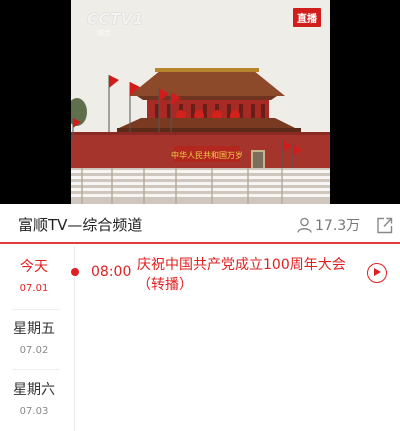 The width and height of the screenshot is (400, 431). I want to click on gate-banner: 中华人民共和国万岁, so click(207, 155).